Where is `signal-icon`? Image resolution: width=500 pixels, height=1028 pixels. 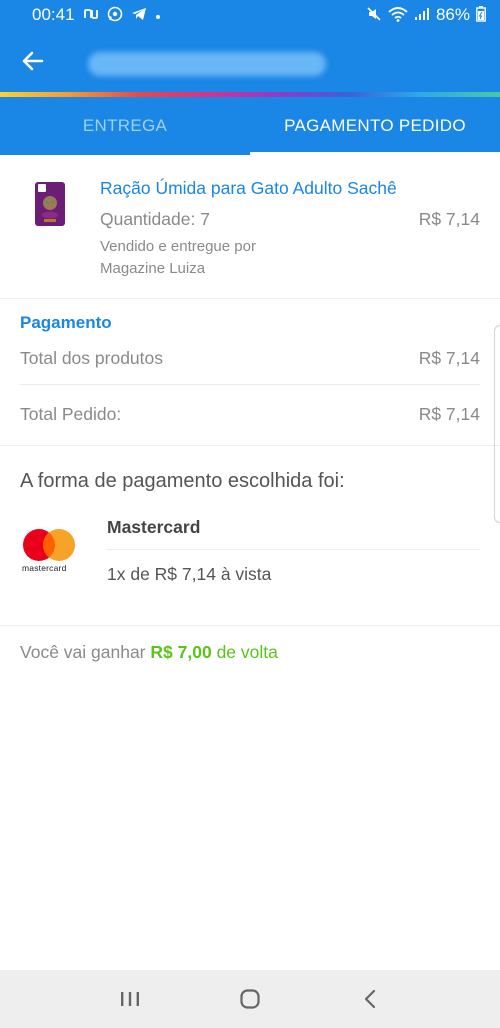
signal-icon is located at coordinates (422, 15).